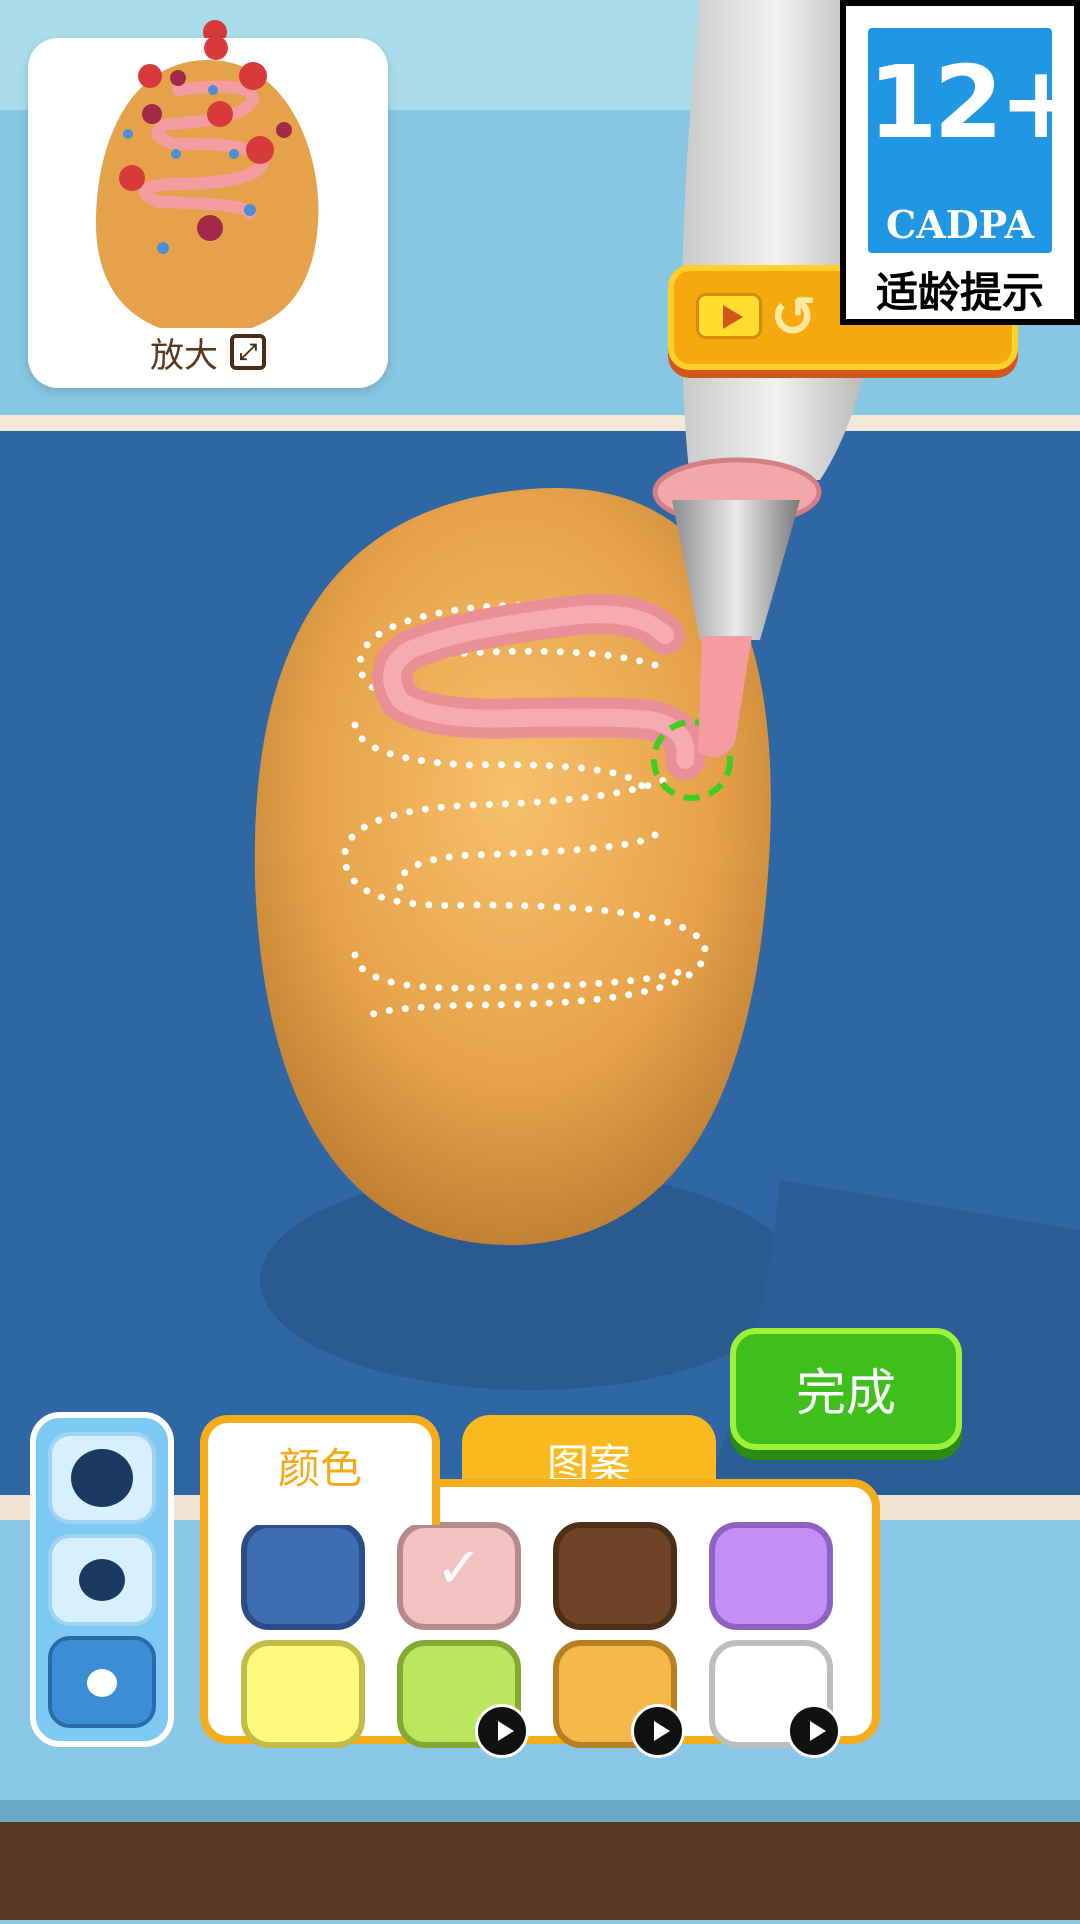  I want to click on expand-icon: ⤢, so click(248, 352).